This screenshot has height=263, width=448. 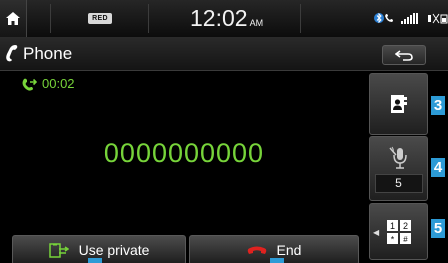 I want to click on home-icon, so click(x=13, y=18).